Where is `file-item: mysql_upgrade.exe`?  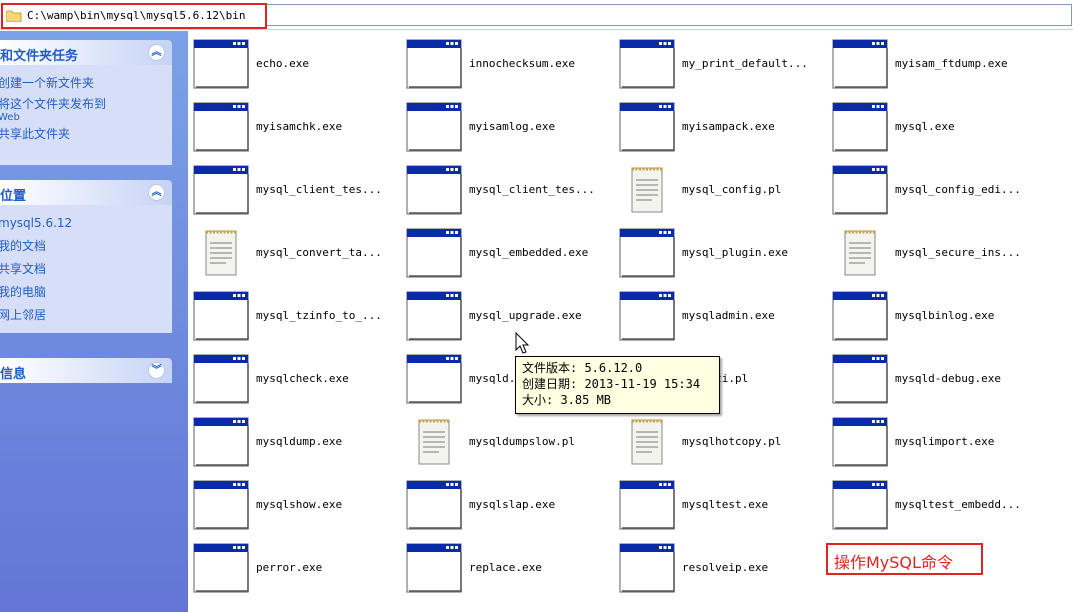 file-item: mysql_upgrade.exe is located at coordinates (507, 316).